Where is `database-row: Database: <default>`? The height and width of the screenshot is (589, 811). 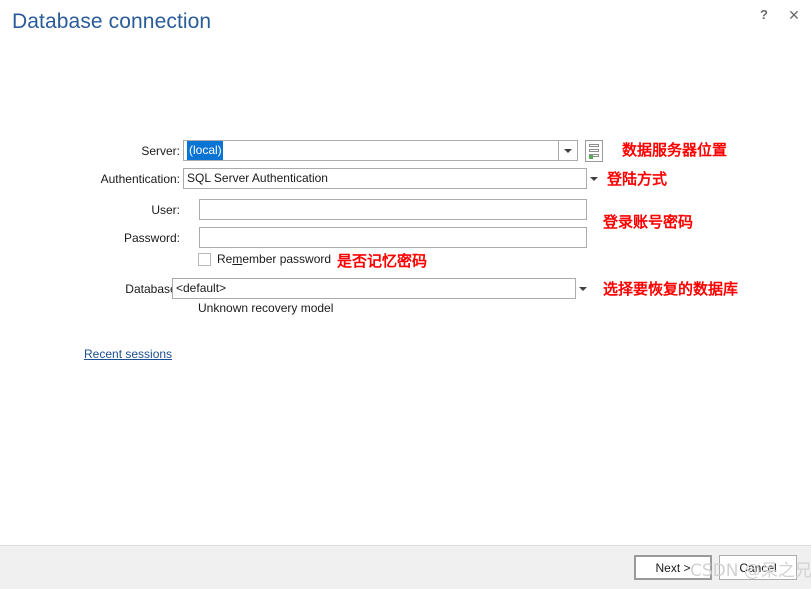 database-row: Database: <default> is located at coordinates (344, 288).